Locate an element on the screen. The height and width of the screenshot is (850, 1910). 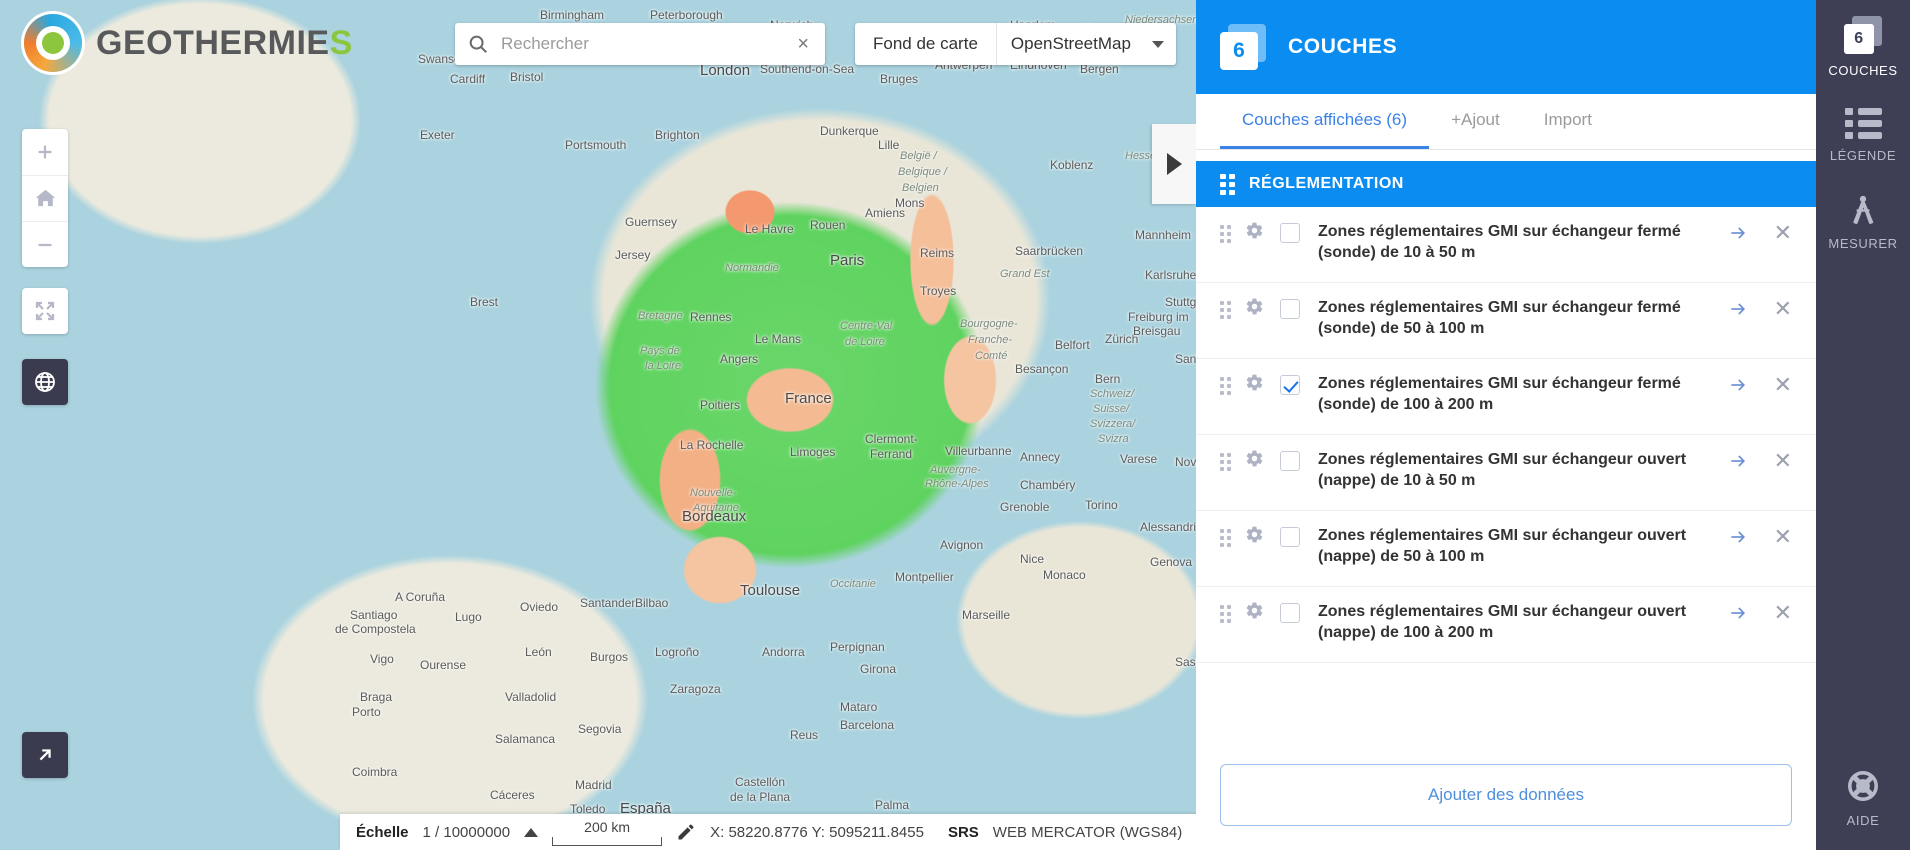
zoom-in-button is located at coordinates (45, 152).